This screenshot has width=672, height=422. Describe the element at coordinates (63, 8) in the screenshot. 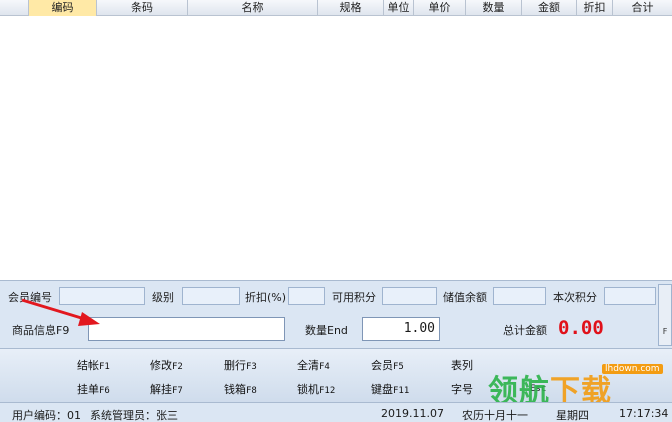

I see `column-header-code: 编码` at that location.